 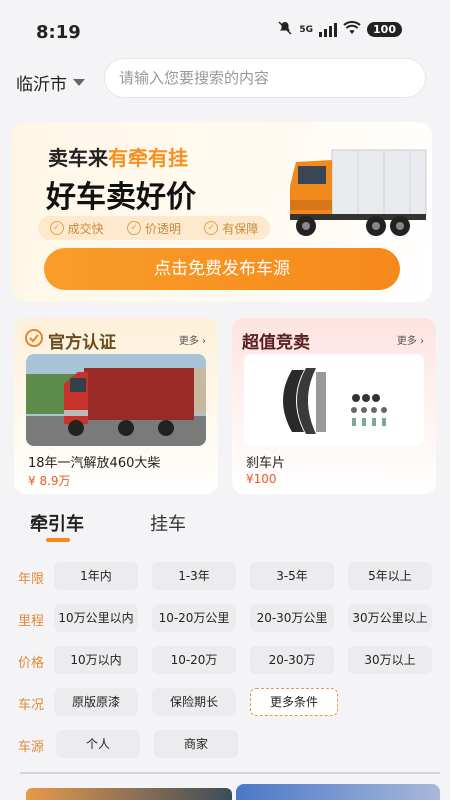 What do you see at coordinates (31, 579) in the screenshot?
I see `filter-label: 年限` at bounding box center [31, 579].